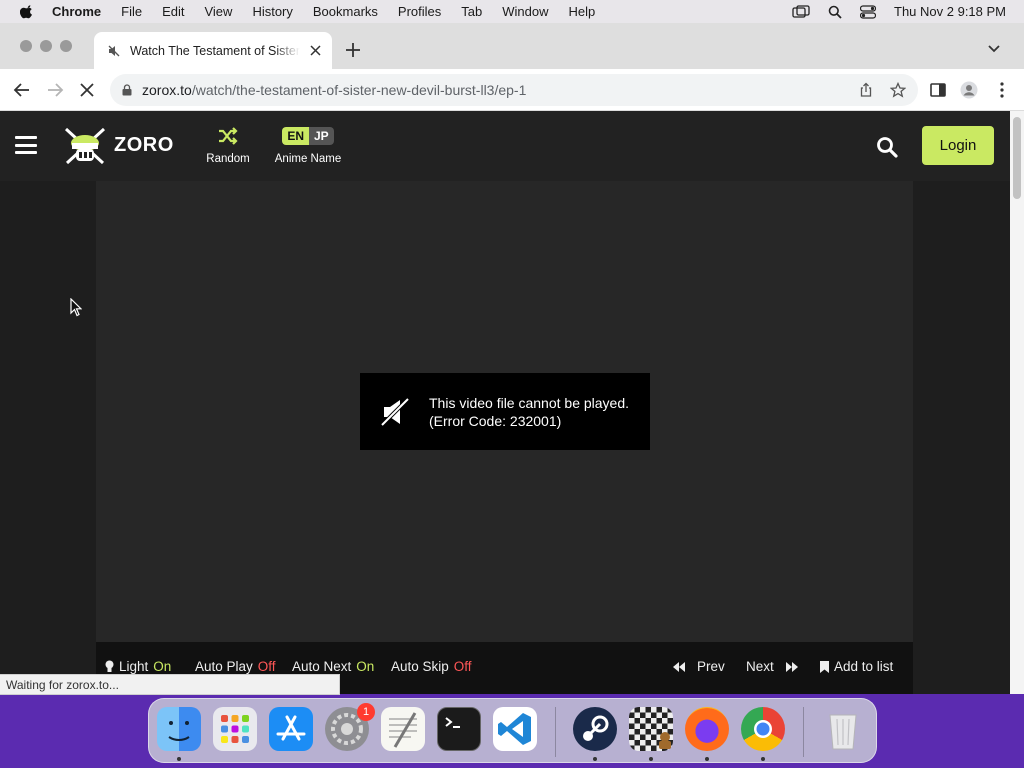 The height and width of the screenshot is (768, 1024). What do you see at coordinates (353, 50) in the screenshot?
I see `new-tab-icon` at bounding box center [353, 50].